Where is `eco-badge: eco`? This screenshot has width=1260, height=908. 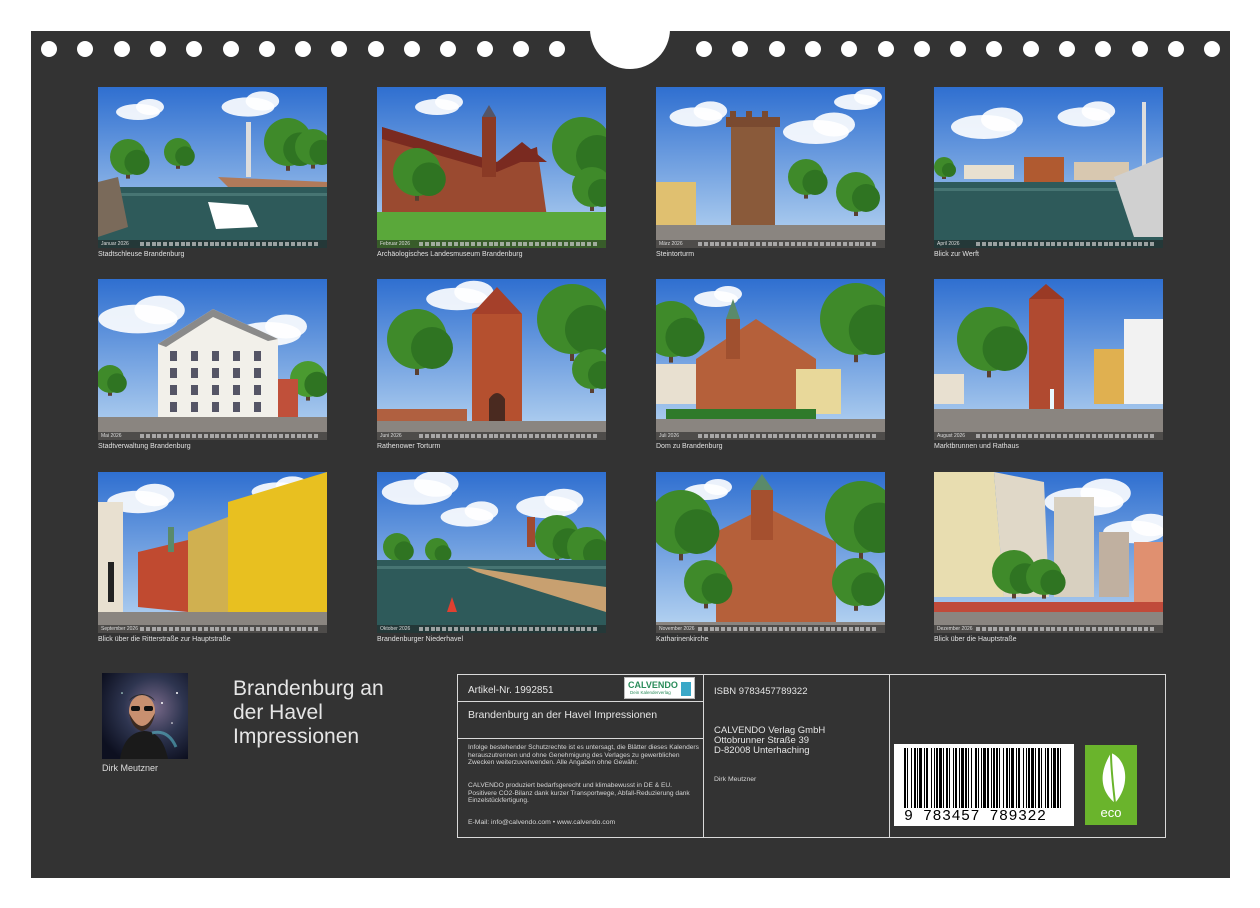 eco-badge: eco is located at coordinates (1111, 785).